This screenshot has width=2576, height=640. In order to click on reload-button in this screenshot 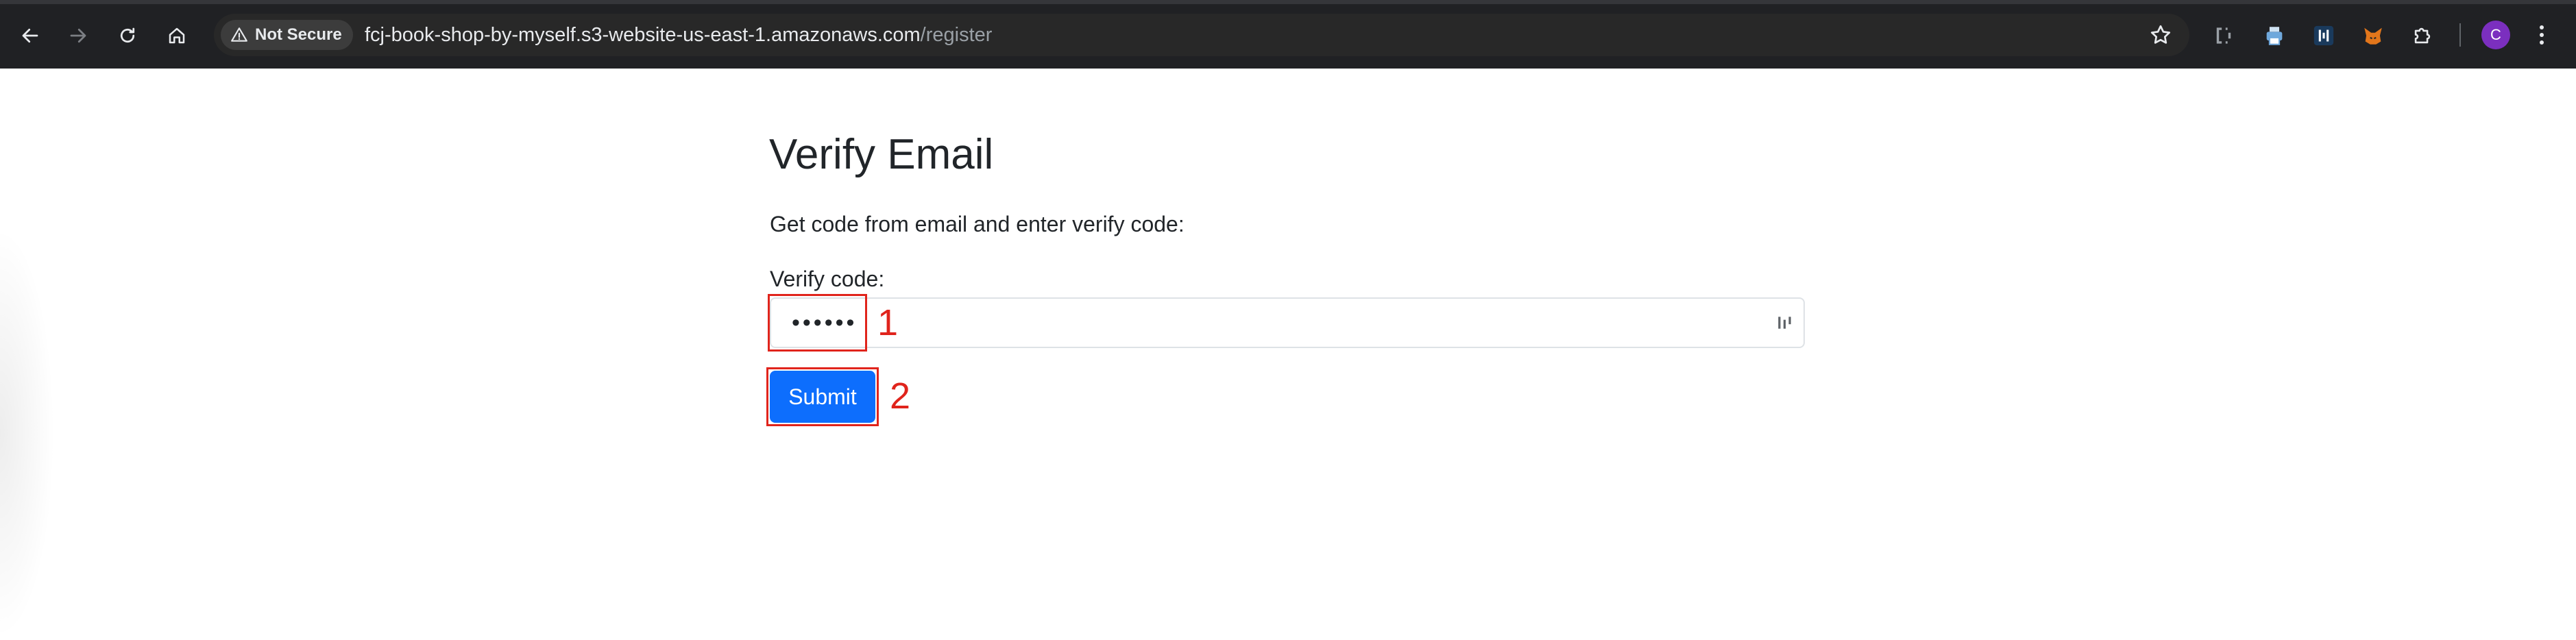, I will do `click(127, 35)`.